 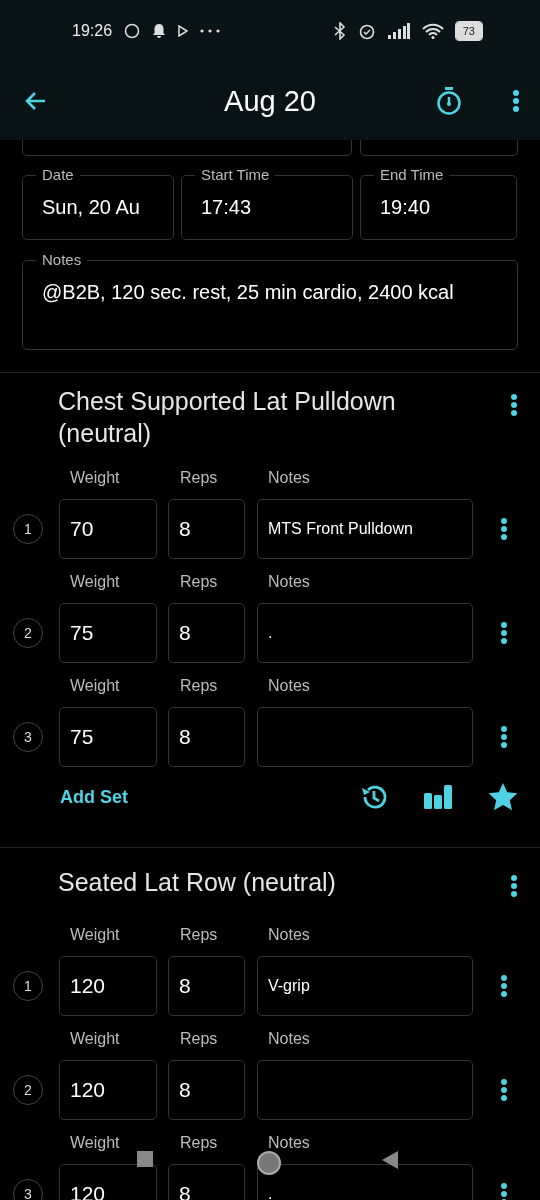 I want to click on set-notes-field: MTS Front Pulldown, so click(x=365, y=529).